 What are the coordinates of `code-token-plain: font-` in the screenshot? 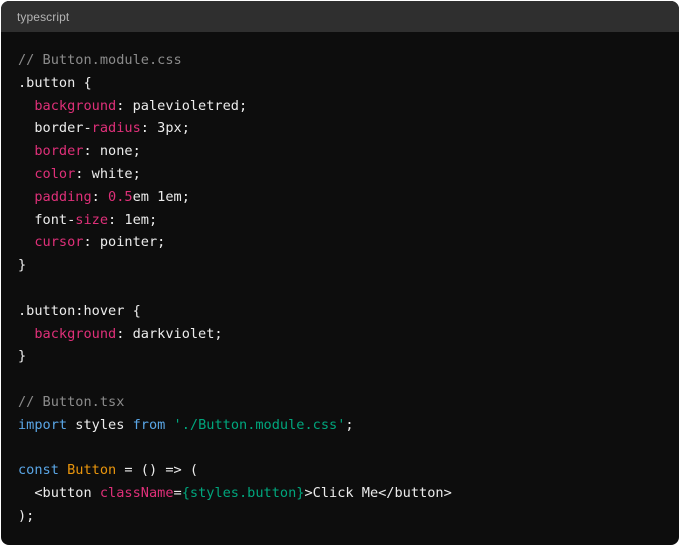 It's located at (47, 219).